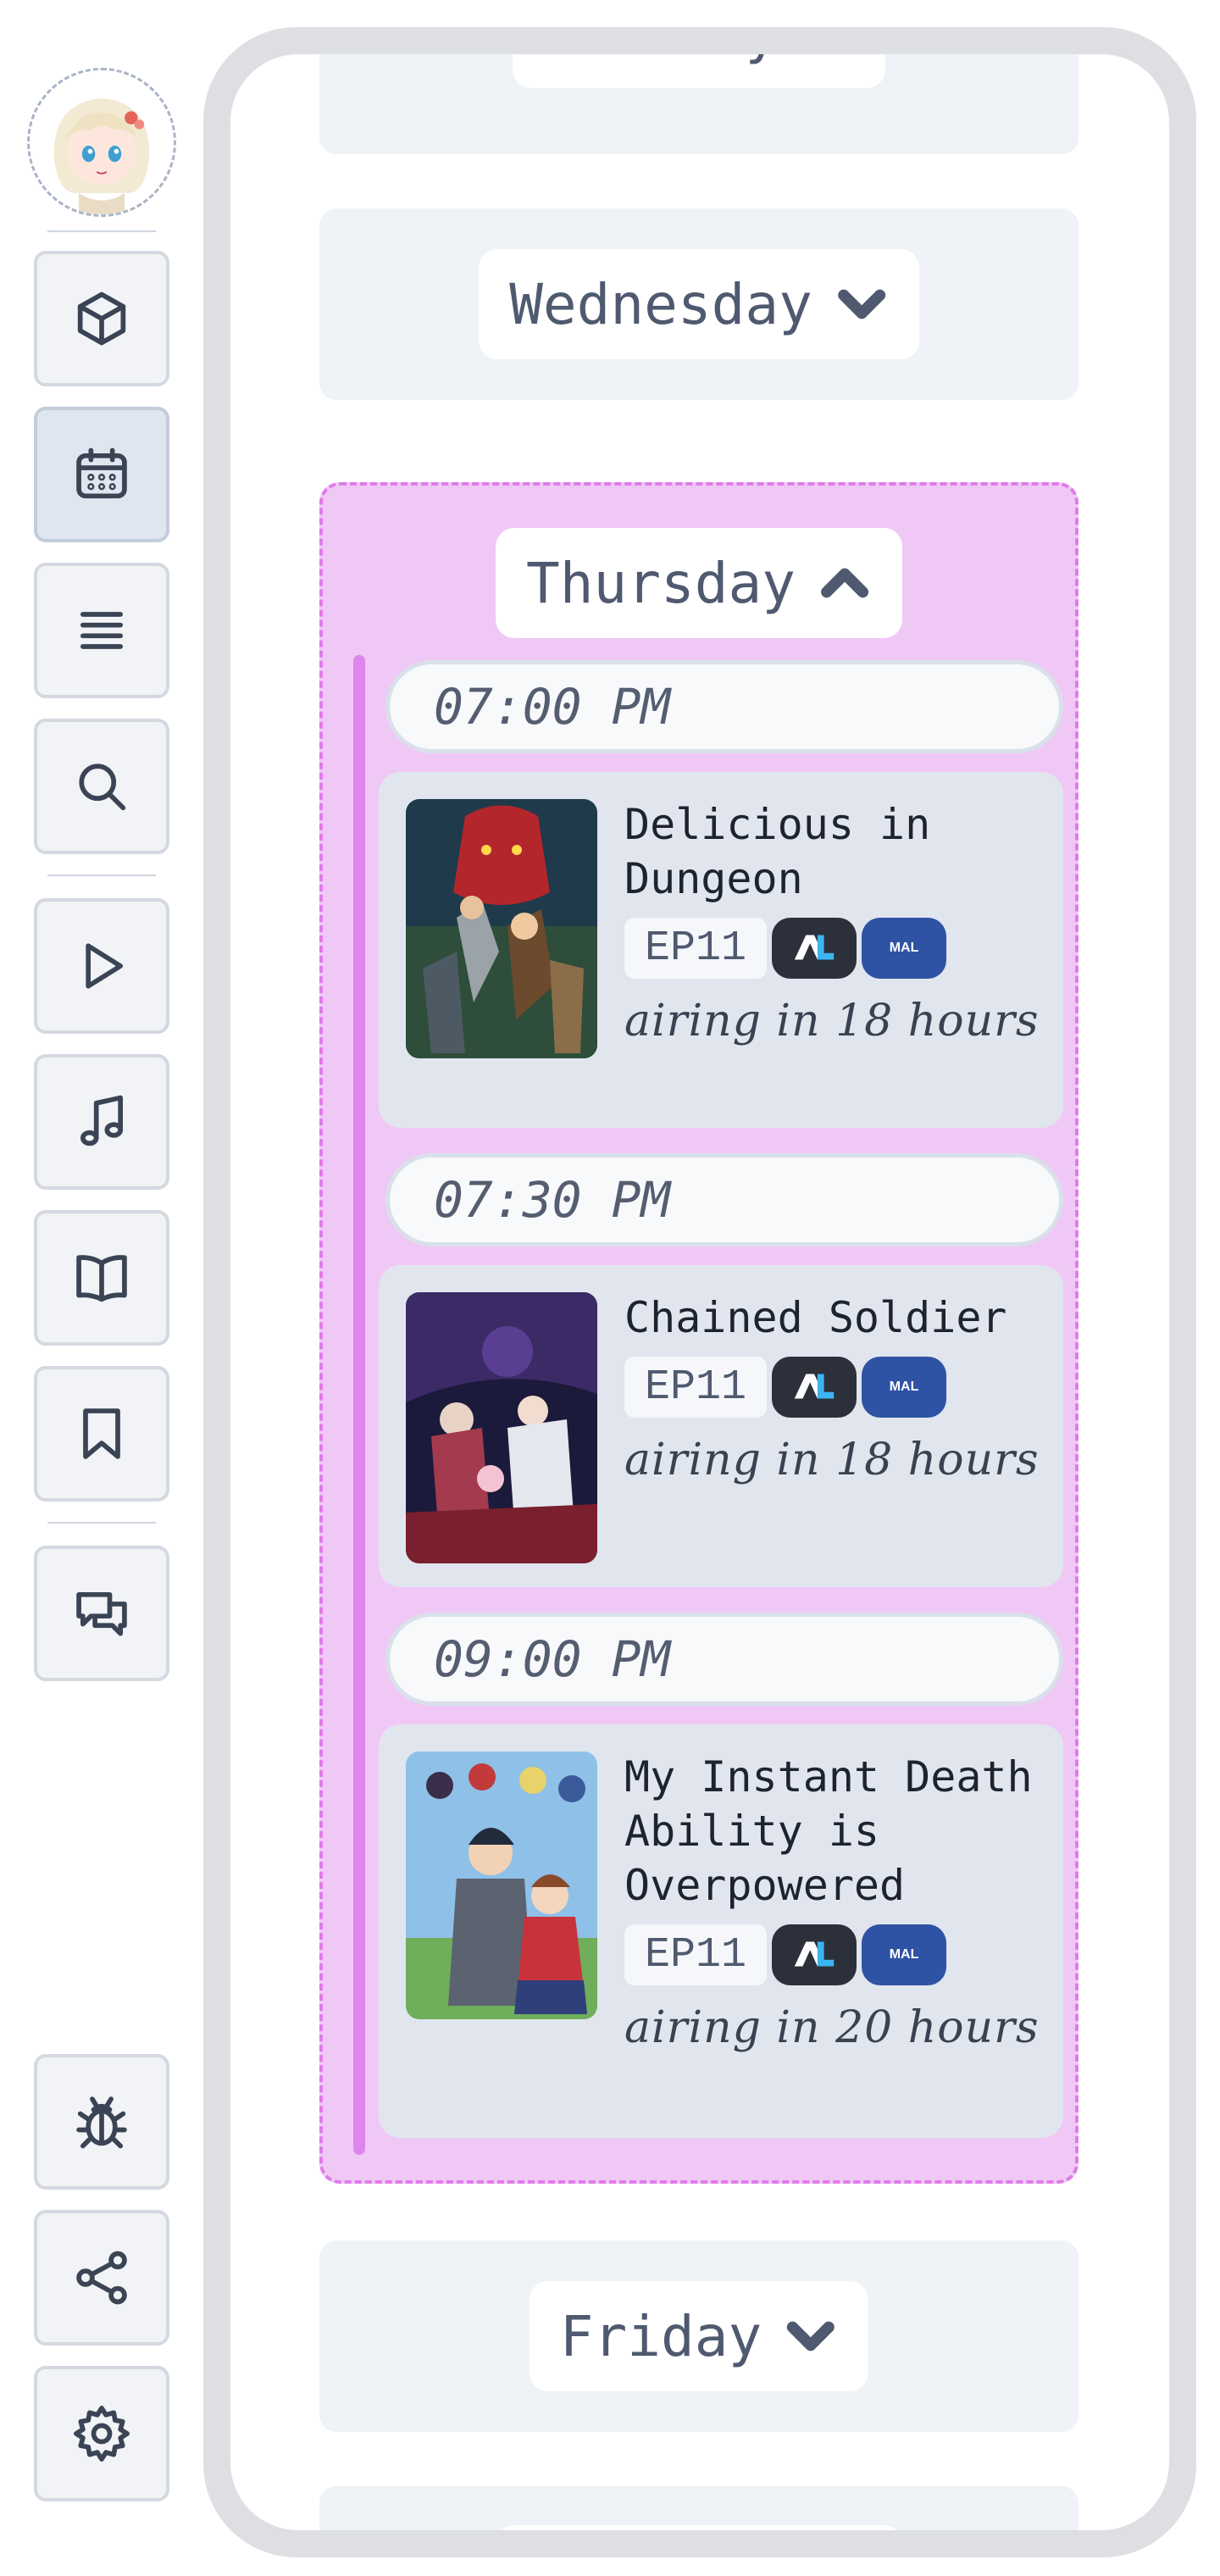 The height and width of the screenshot is (2576, 1220). What do you see at coordinates (699, 2527) in the screenshot?
I see `day-toggle-next` at bounding box center [699, 2527].